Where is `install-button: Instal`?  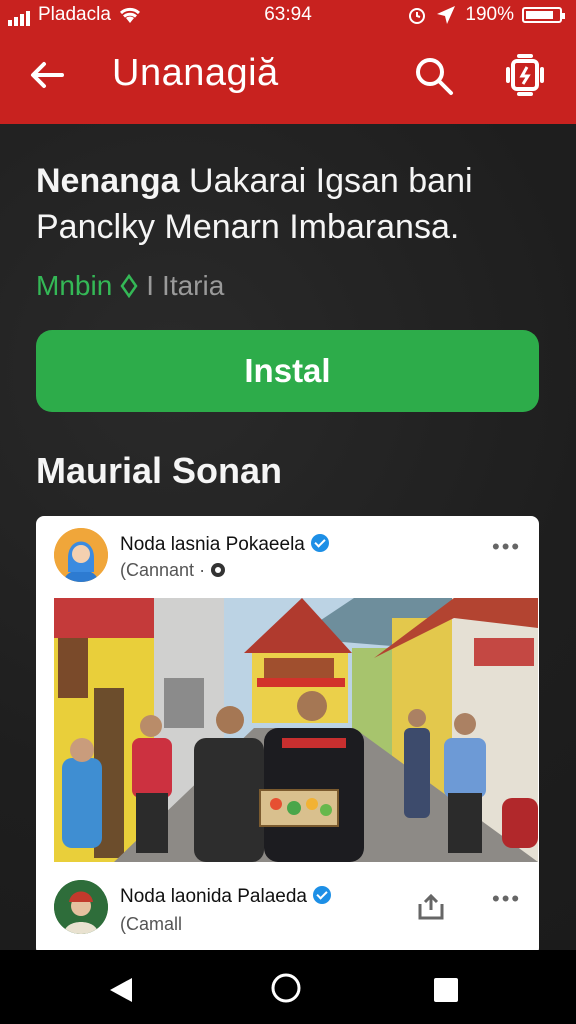 install-button: Instal is located at coordinates (287, 371).